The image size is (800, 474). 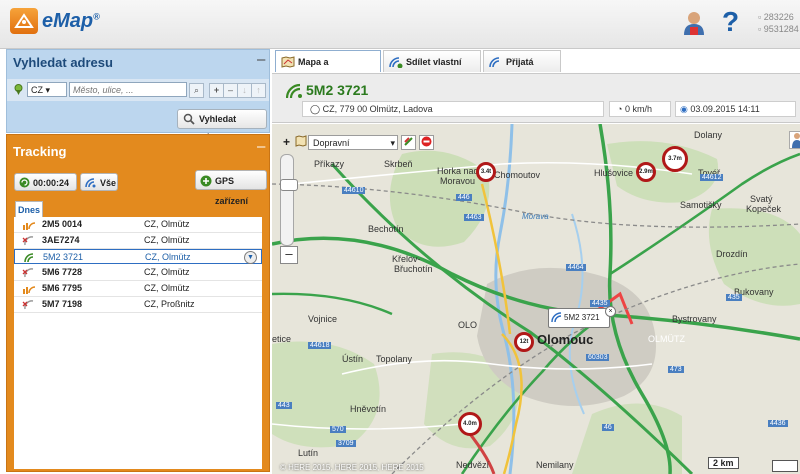 I want to click on map-place-label: Křelov-, so click(x=406, y=259).